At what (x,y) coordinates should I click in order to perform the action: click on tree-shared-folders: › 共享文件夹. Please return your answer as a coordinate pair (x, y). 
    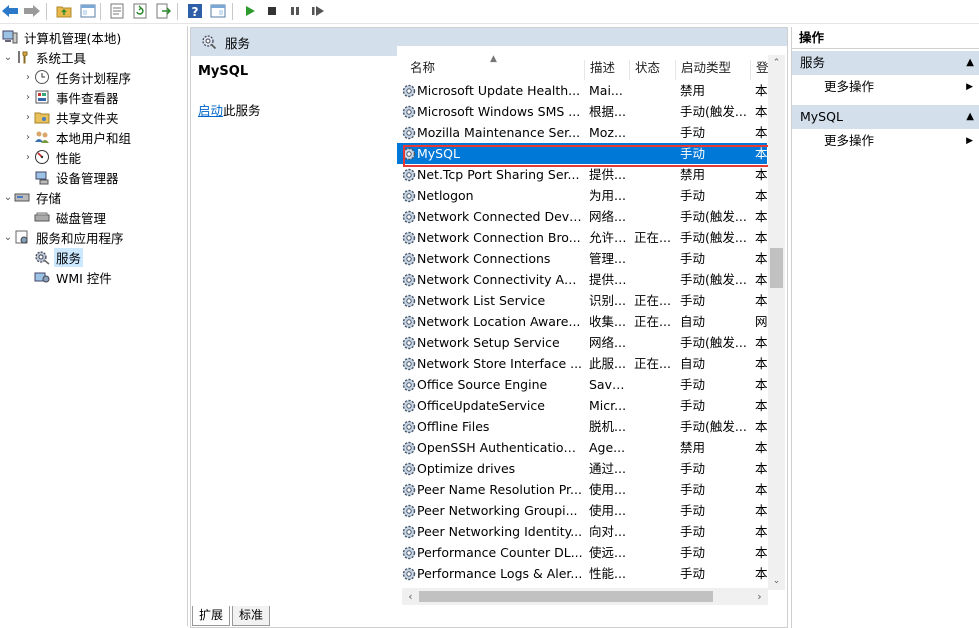
    Looking at the image, I should click on (71, 117).